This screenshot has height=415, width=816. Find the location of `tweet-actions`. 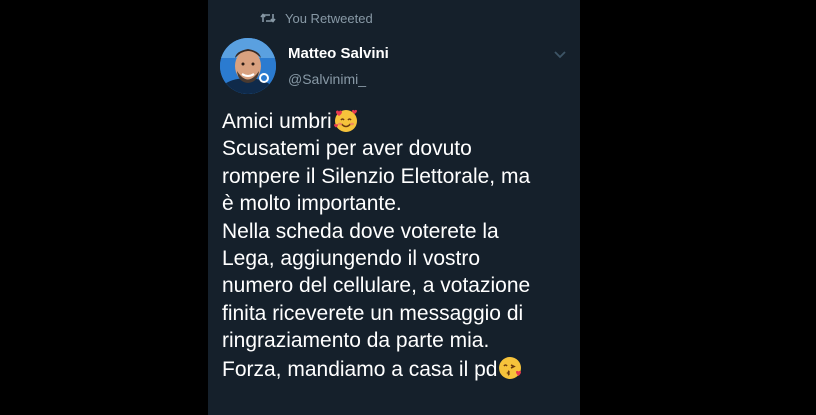

tweet-actions is located at coordinates (398, 411).